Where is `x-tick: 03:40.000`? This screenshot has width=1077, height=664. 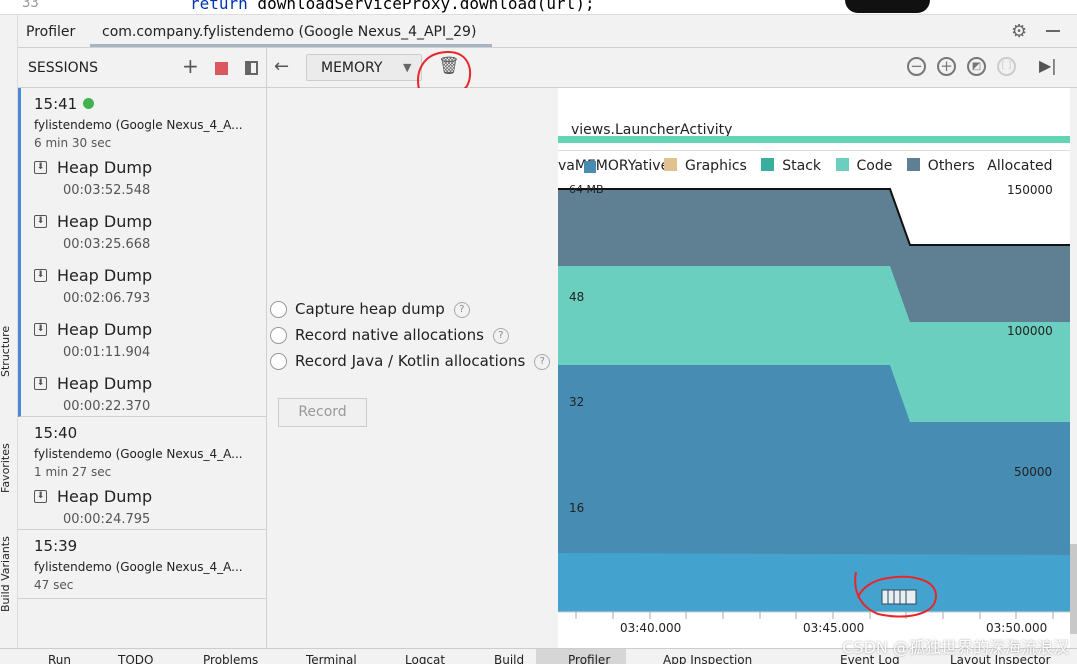 x-tick: 03:40.000 is located at coordinates (651, 628).